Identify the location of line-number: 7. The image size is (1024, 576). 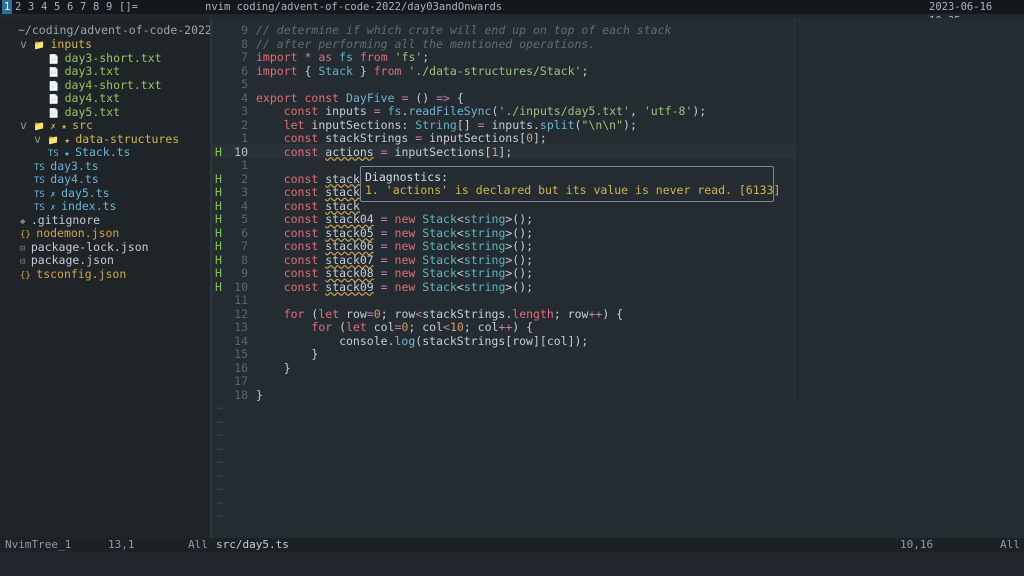
(244, 57).